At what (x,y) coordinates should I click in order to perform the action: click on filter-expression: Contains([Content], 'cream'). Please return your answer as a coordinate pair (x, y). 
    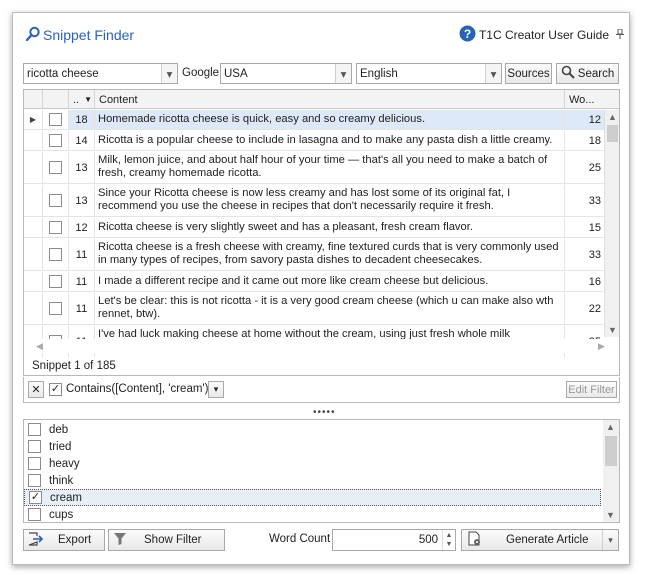
    Looking at the image, I should click on (137, 389).